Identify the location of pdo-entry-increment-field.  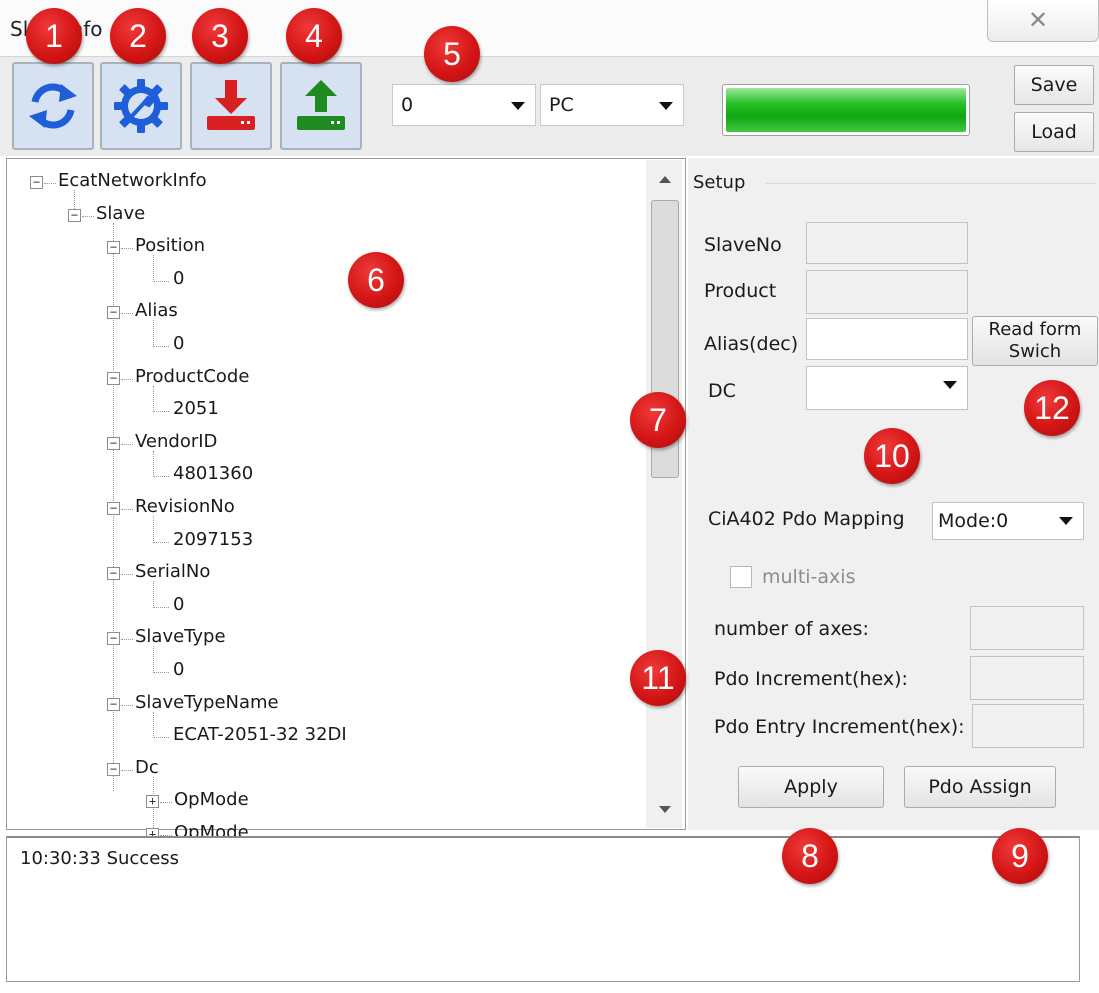
(1028, 726).